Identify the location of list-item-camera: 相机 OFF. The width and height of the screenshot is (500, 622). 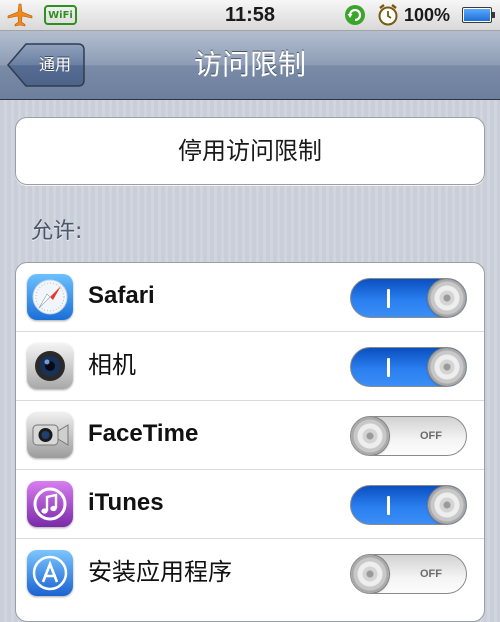
(250, 366).